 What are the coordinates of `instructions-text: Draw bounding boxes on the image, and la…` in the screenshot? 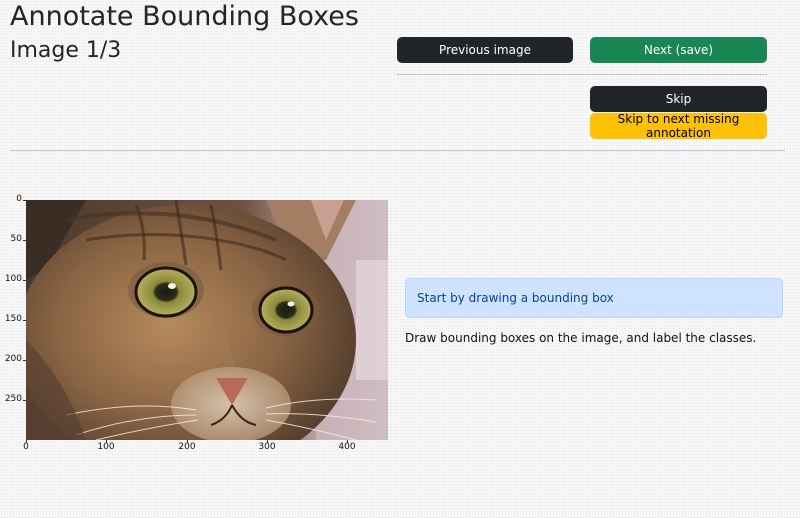 It's located at (581, 338).